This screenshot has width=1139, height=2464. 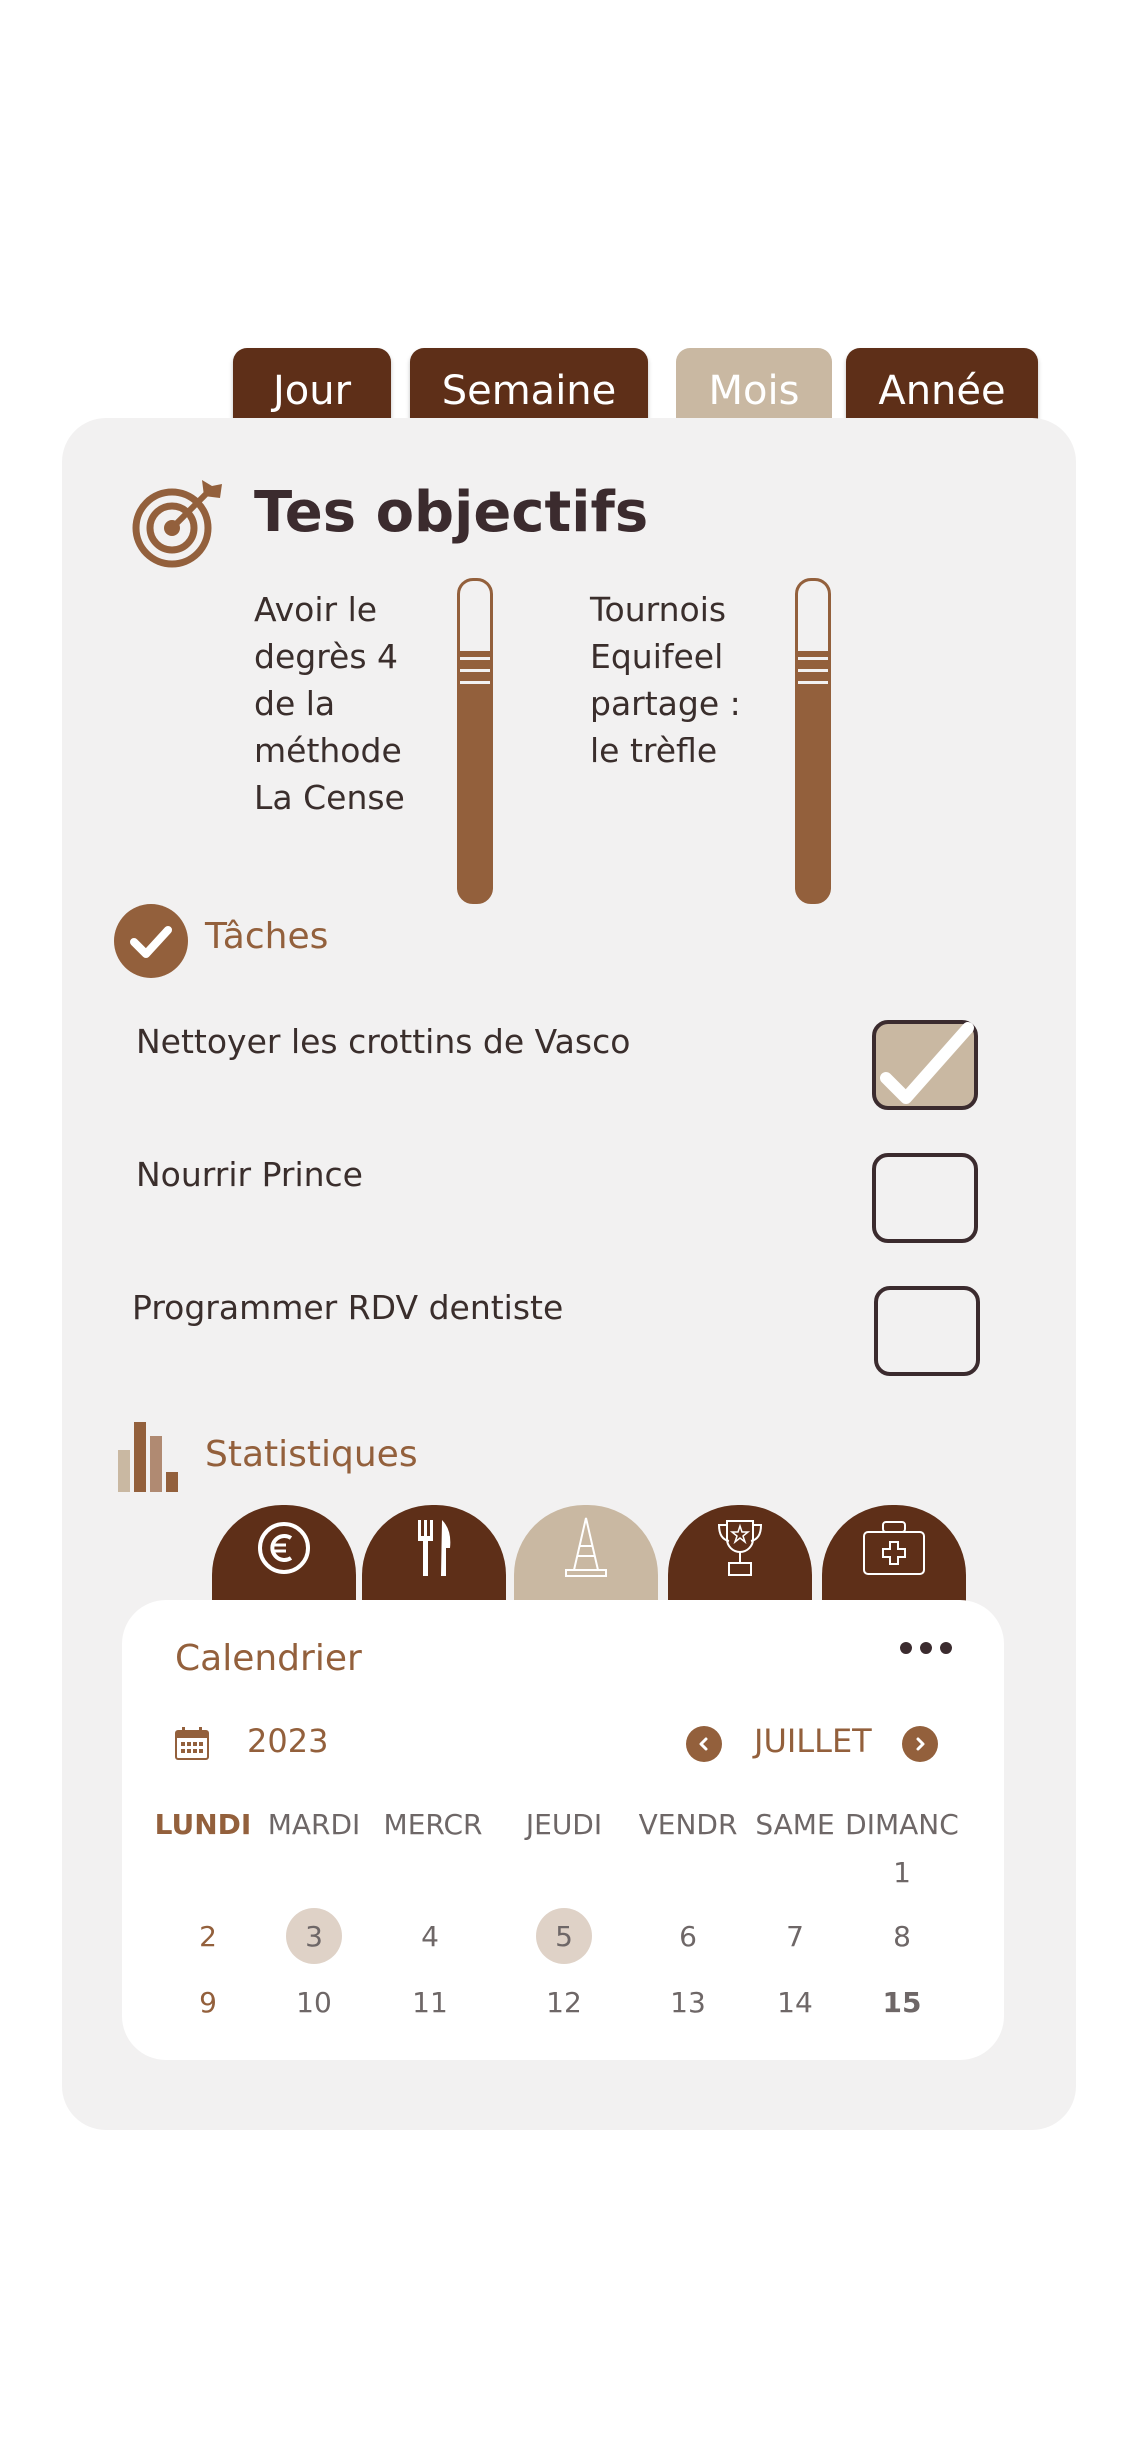 What do you see at coordinates (329, 703) in the screenshot?
I see `goal-1-text: Avoir le degrès 4 de la méthode La Cense` at bounding box center [329, 703].